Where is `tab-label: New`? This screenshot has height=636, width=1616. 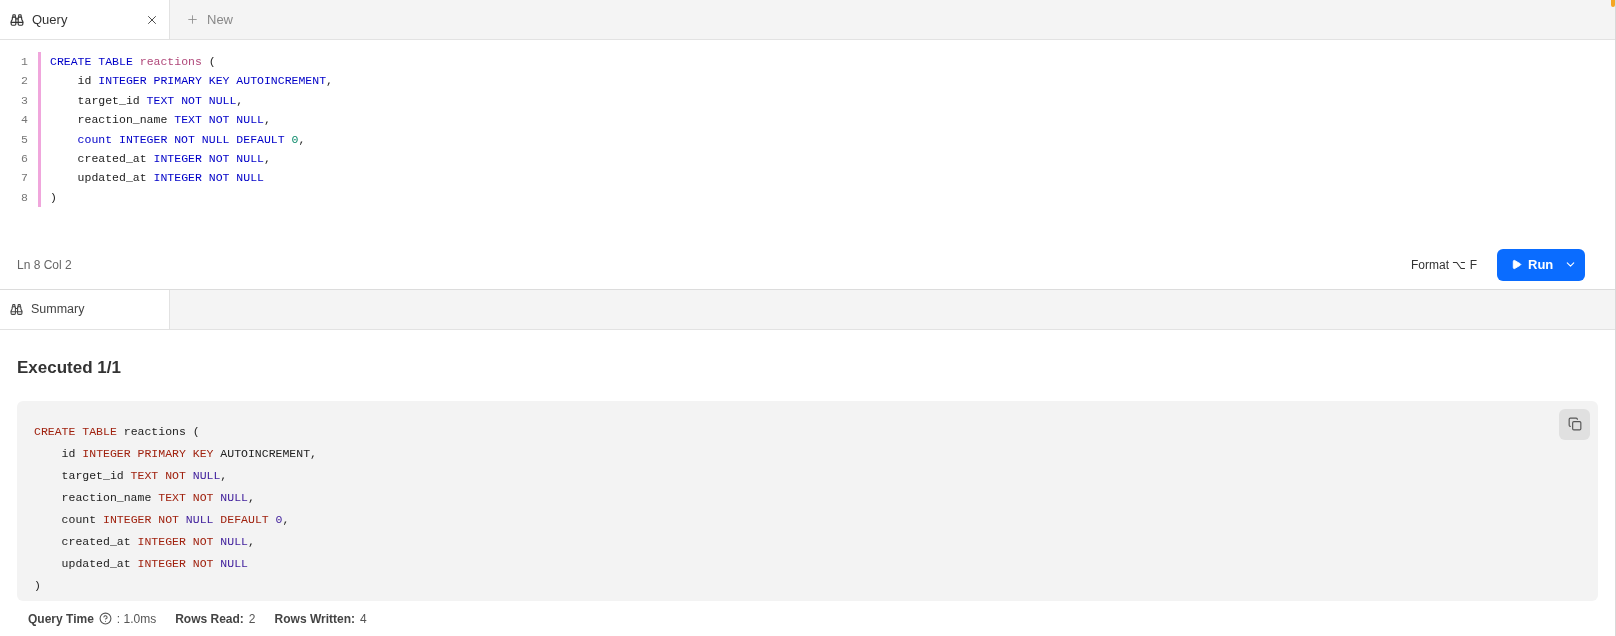
tab-label: New is located at coordinates (220, 19).